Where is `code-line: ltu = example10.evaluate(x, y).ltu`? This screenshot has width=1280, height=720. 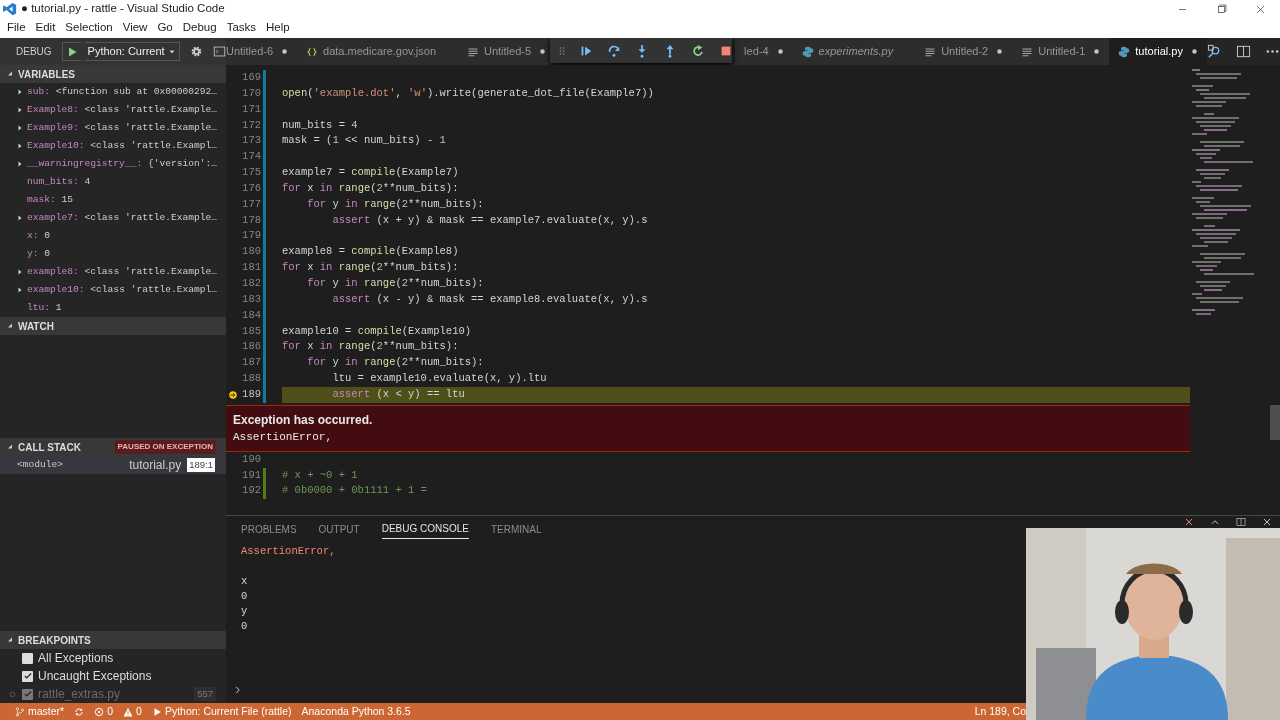
code-line: ltu = example10.evaluate(x, y).ltu is located at coordinates (439, 379).